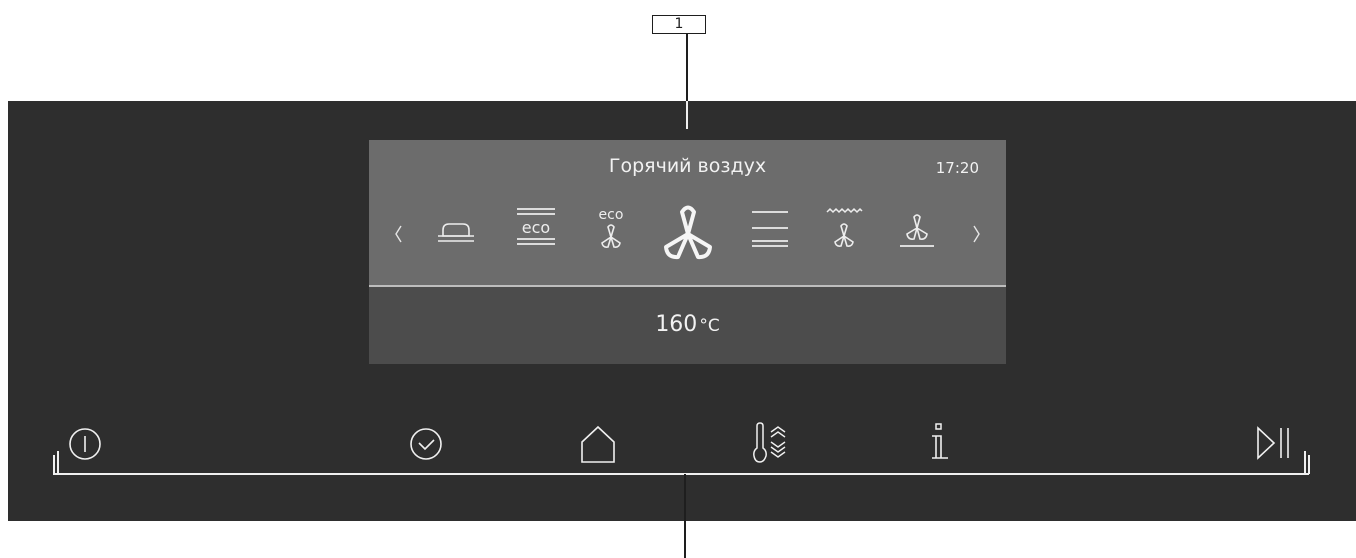 The image size is (1356, 558). What do you see at coordinates (398, 234) in the screenshot?
I see `chevron-left-icon` at bounding box center [398, 234].